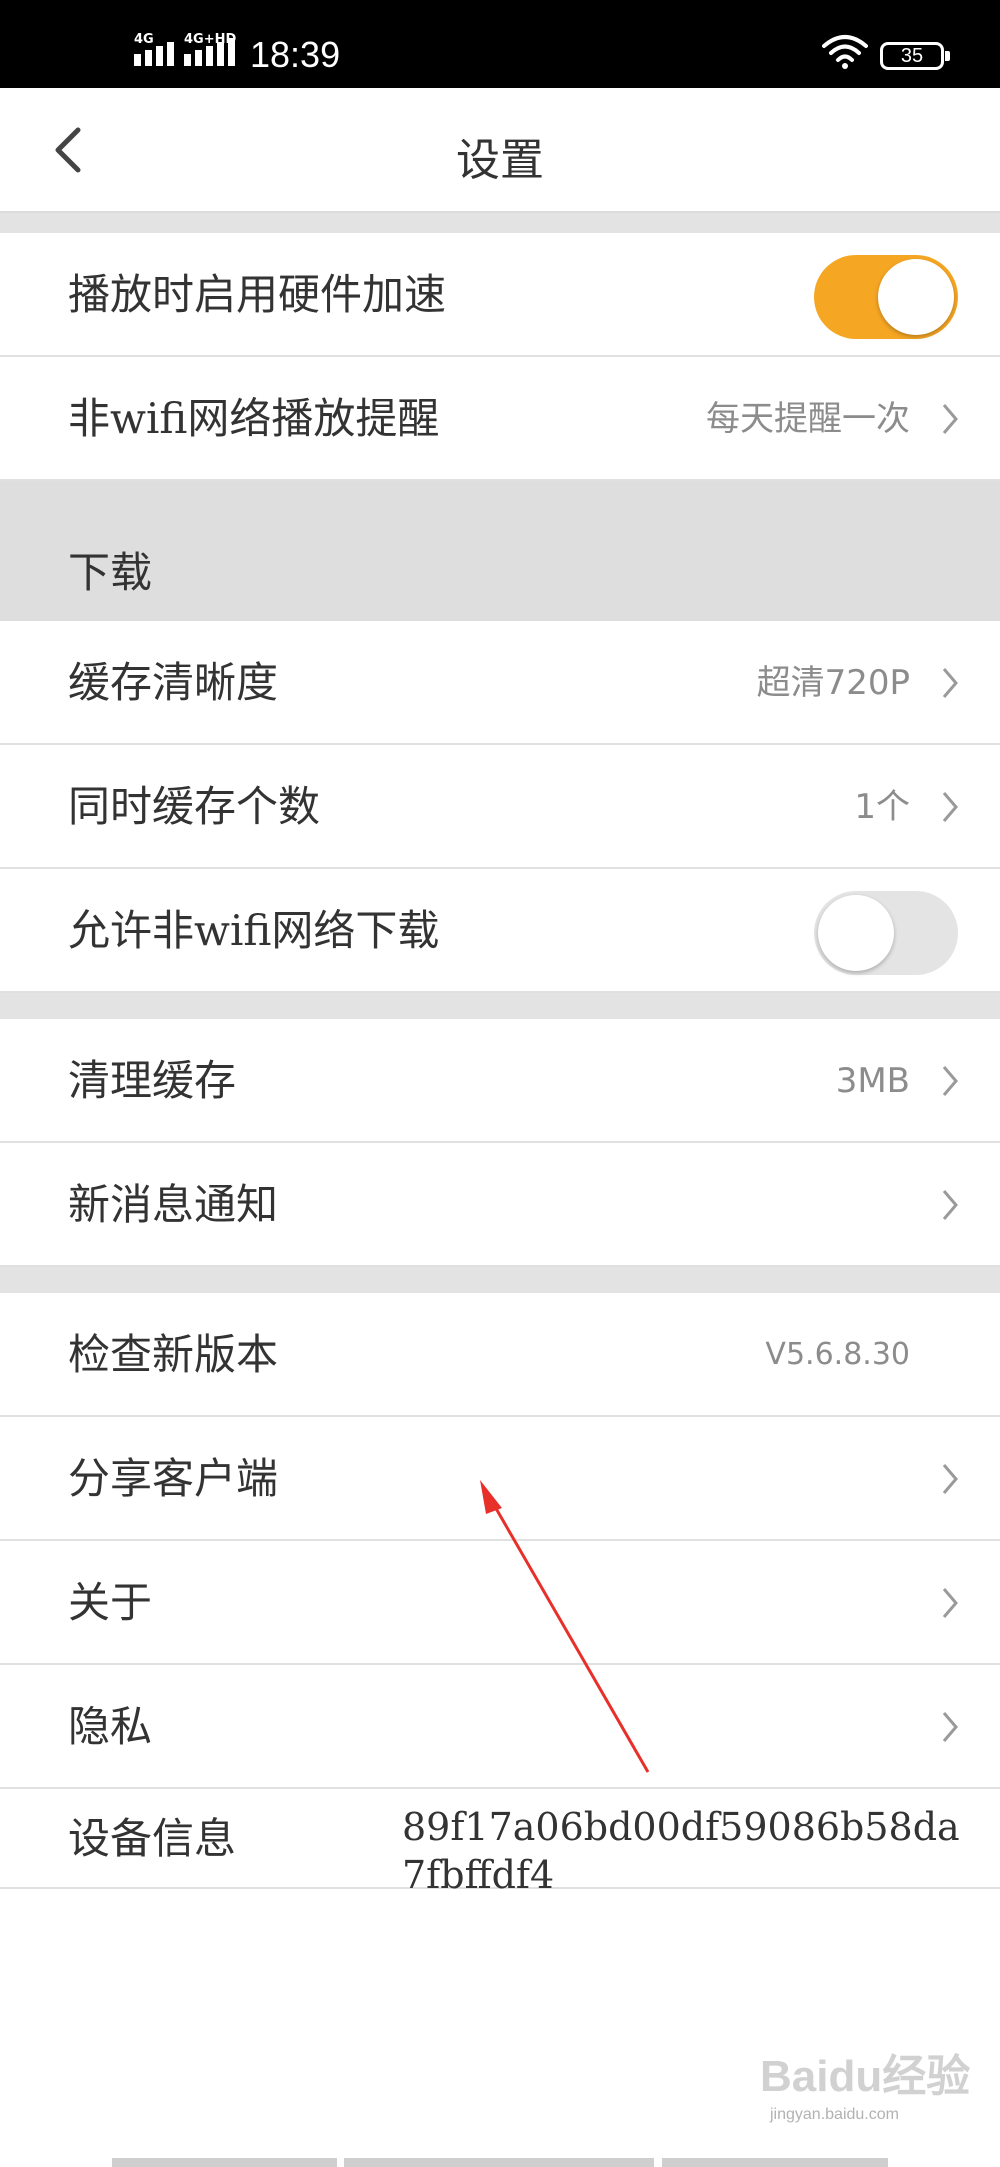  What do you see at coordinates (500, 44) in the screenshot?
I see `status-bar: 4G 4G+HD 18:39 35` at bounding box center [500, 44].